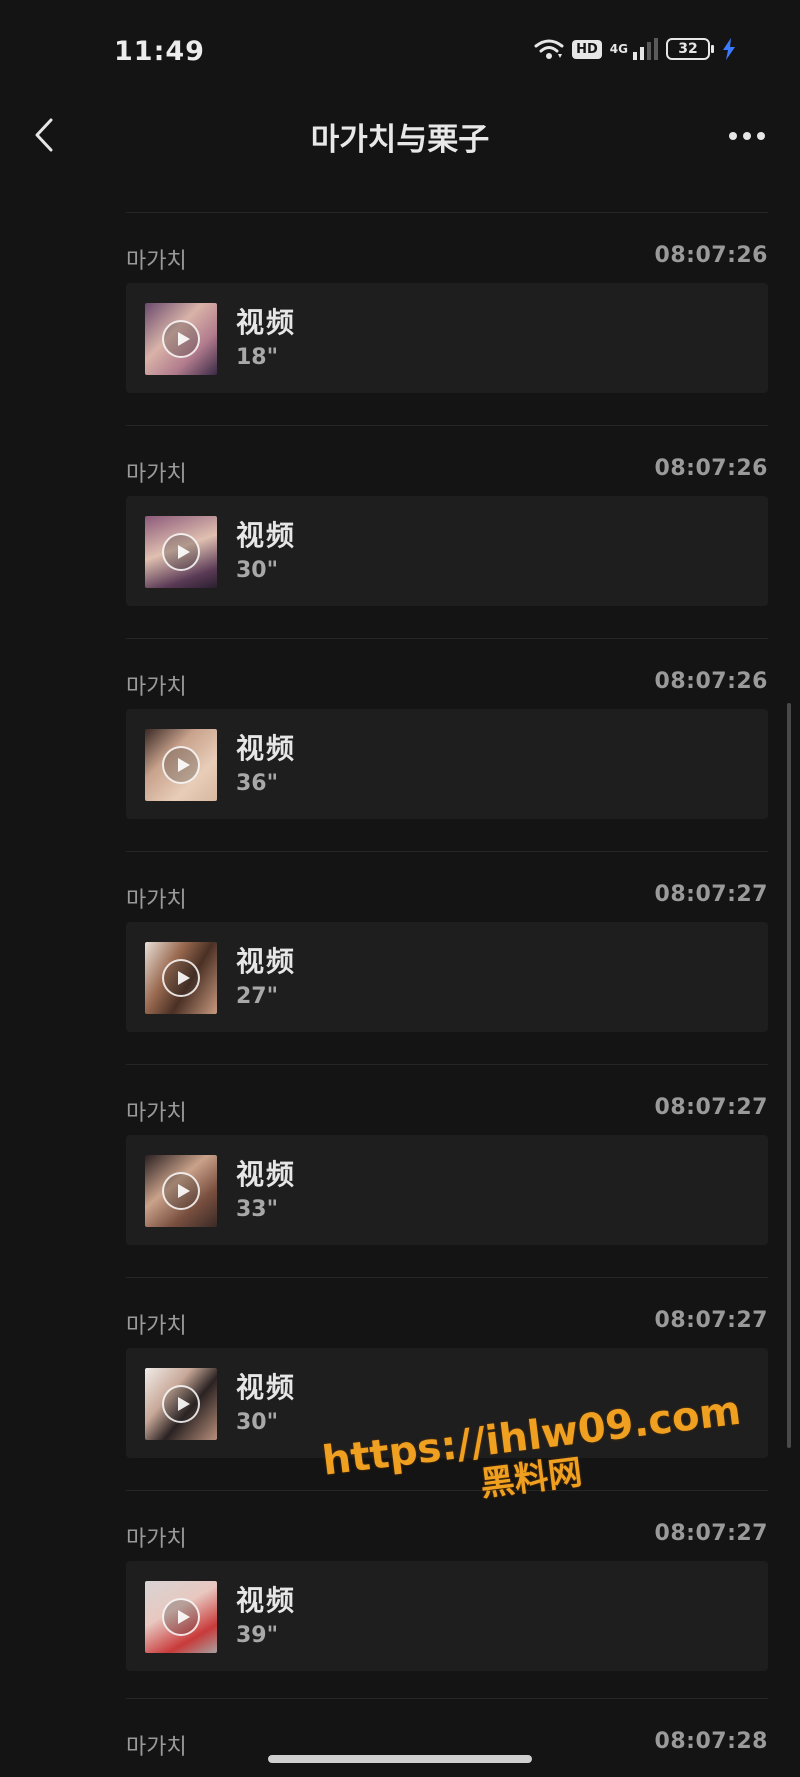 This screenshot has height=1777, width=800. Describe the element at coordinates (257, 996) in the screenshot. I see `video-duration: 27"` at that location.